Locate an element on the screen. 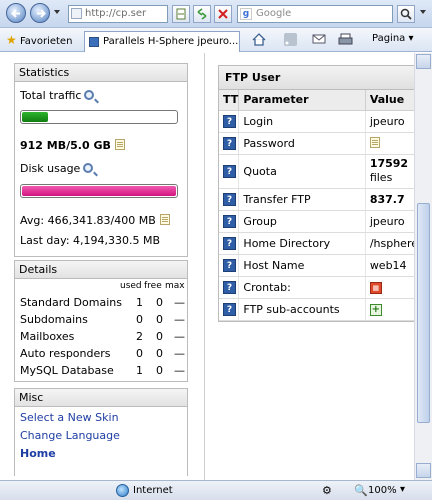 This screenshot has height=500, width=432. back-button is located at coordinates (16, 13).